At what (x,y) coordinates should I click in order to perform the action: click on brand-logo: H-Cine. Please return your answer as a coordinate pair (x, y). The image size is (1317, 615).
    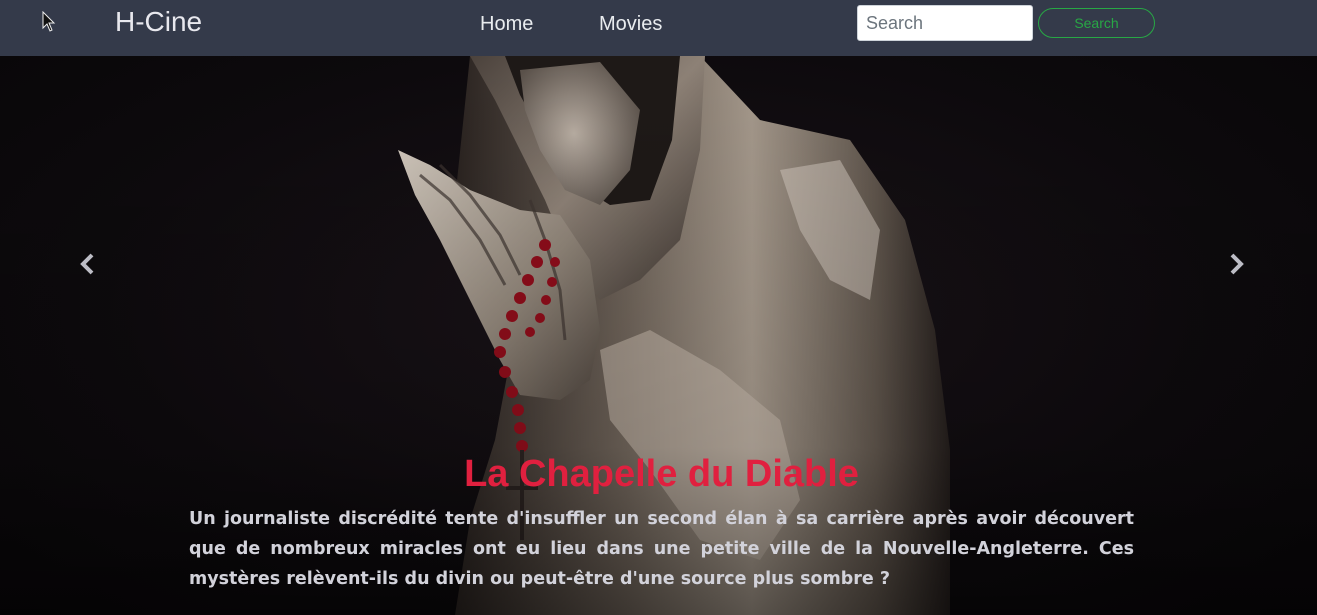
    Looking at the image, I should click on (158, 22).